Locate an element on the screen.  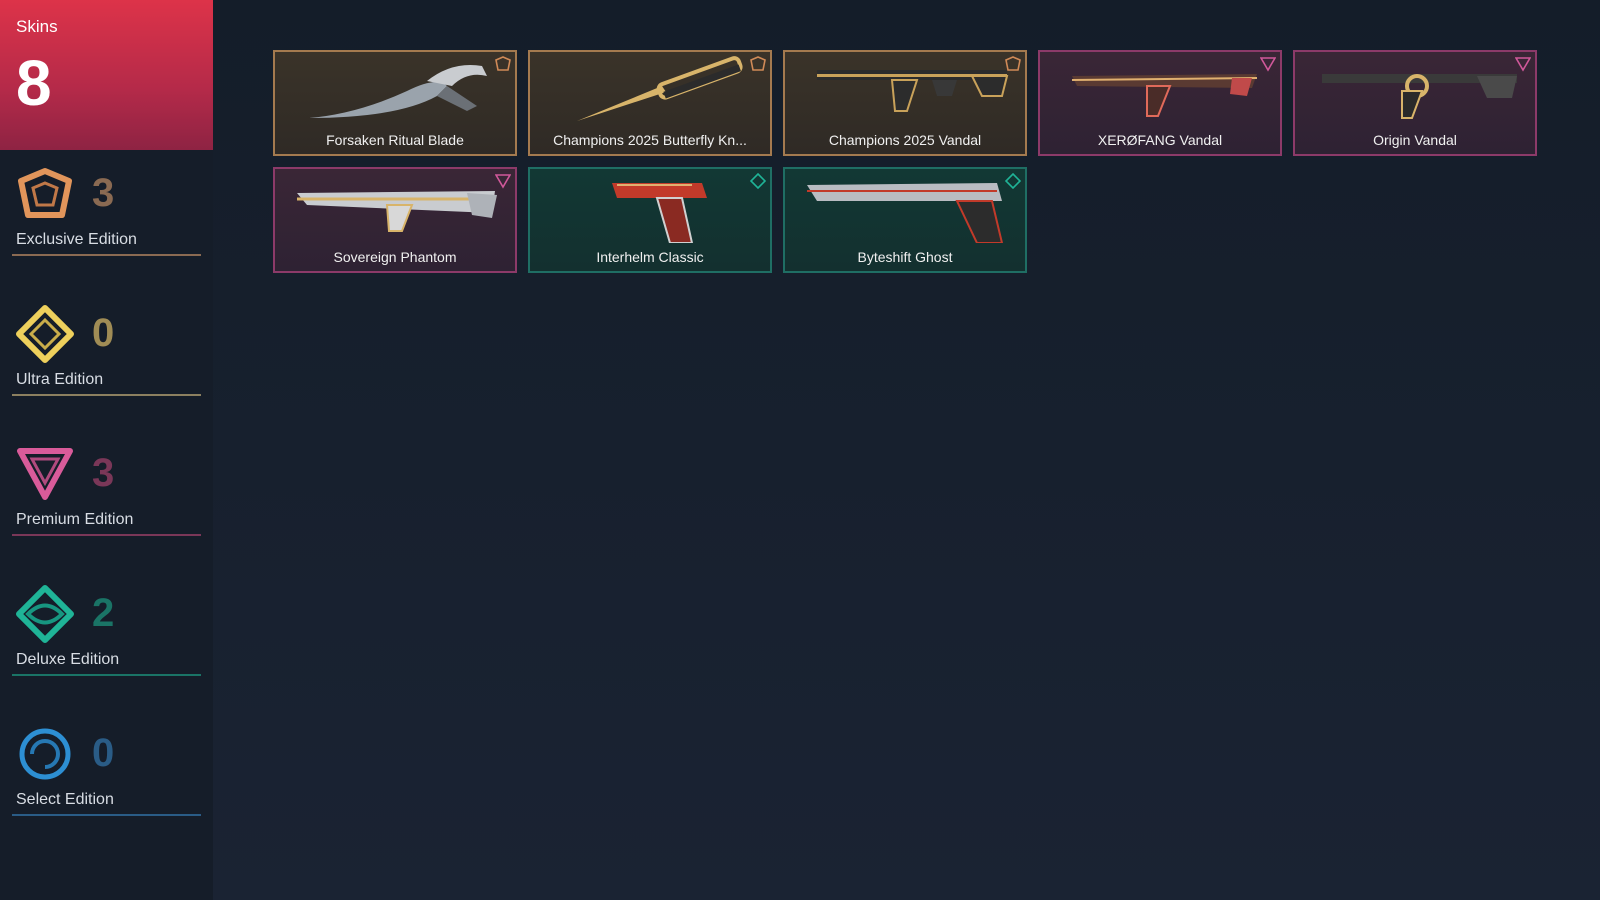
skin-card: Sovereign Phantom is located at coordinates (395, 220).